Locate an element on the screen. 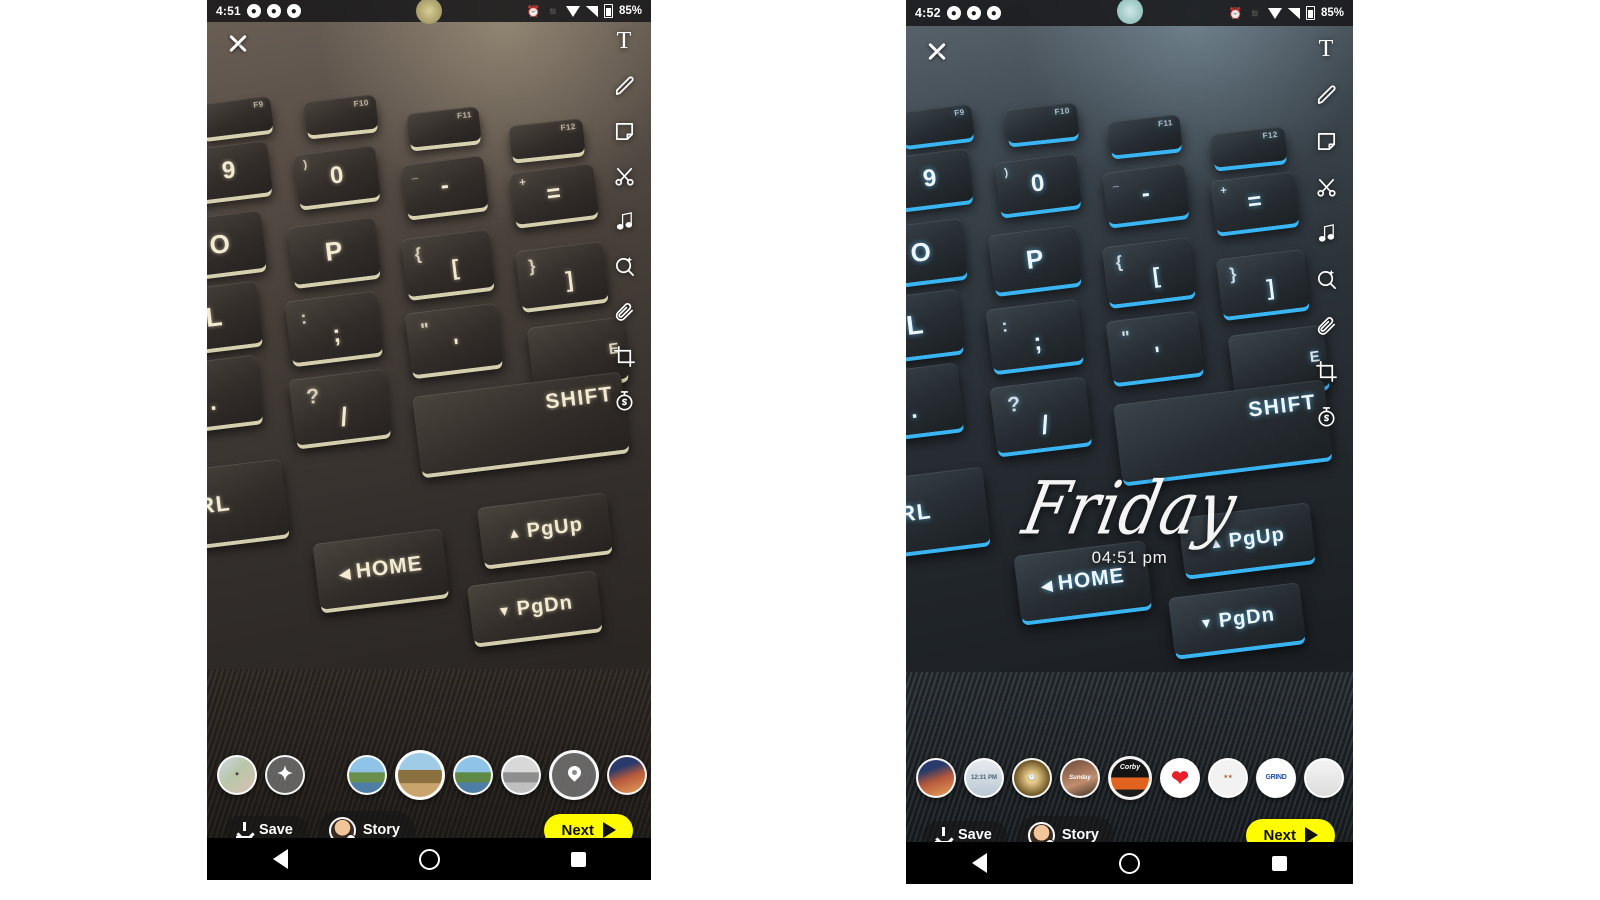 The height and width of the screenshot is (900, 1600). filter-geofilter-corby: Corby is located at coordinates (1130, 778).